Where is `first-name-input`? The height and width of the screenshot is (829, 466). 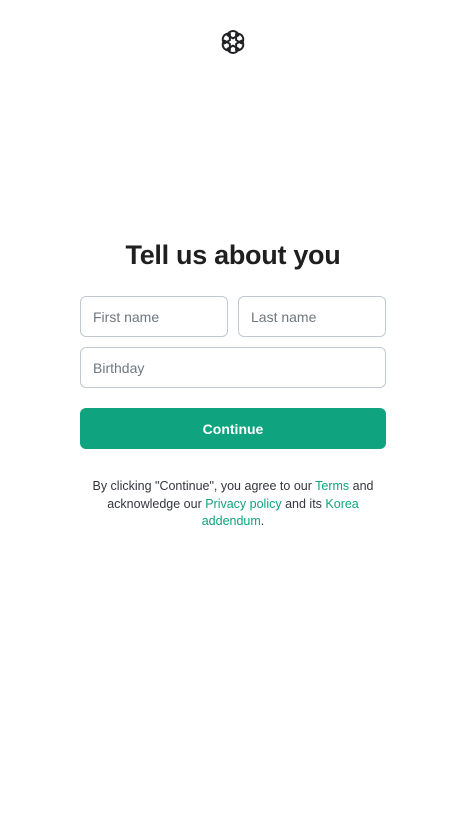 first-name-input is located at coordinates (154, 316).